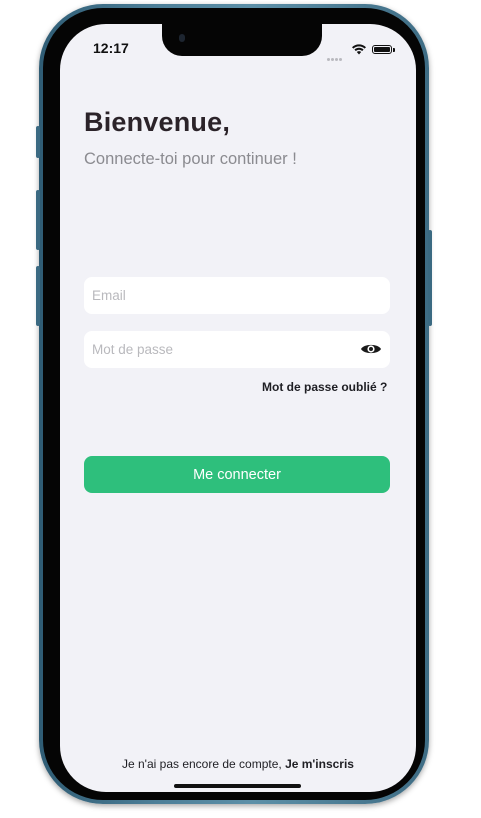 This screenshot has width=481, height=818. Describe the element at coordinates (219, 349) in the screenshot. I see `password-field` at that location.